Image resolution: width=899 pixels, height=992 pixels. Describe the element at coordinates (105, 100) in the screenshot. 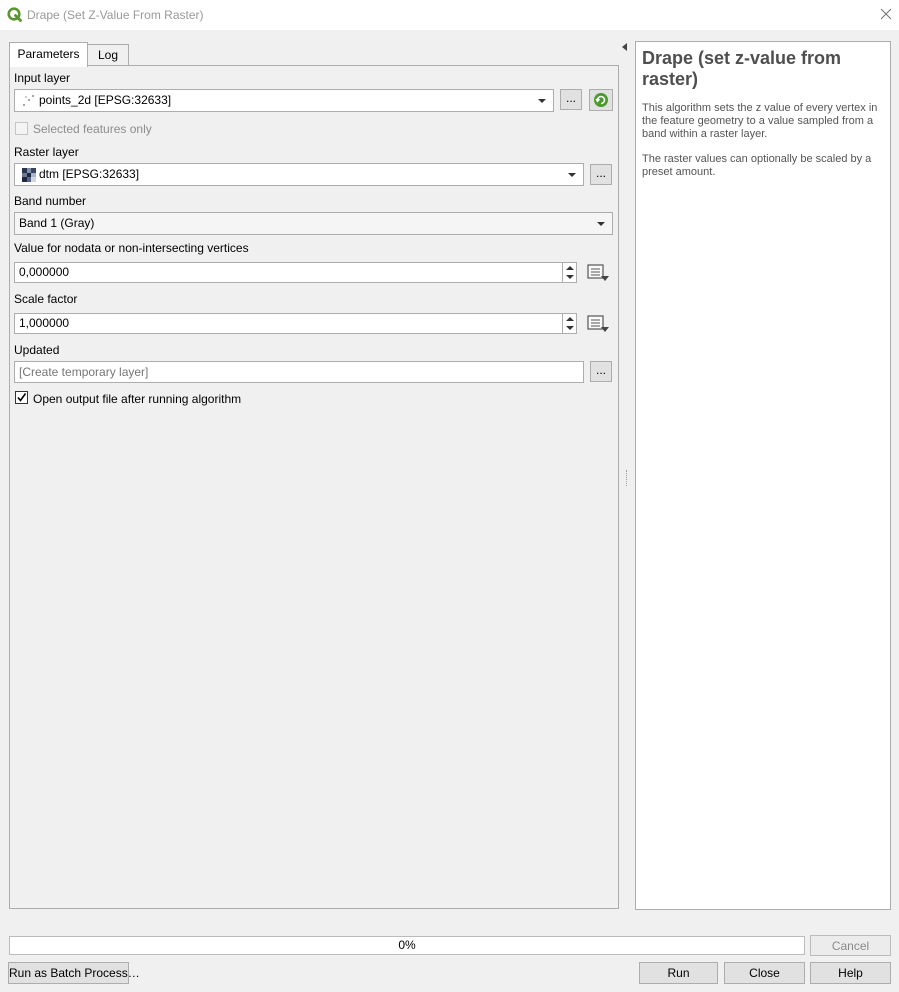

I see `input-layer-value: points_2d [EPSG:32633]` at that location.